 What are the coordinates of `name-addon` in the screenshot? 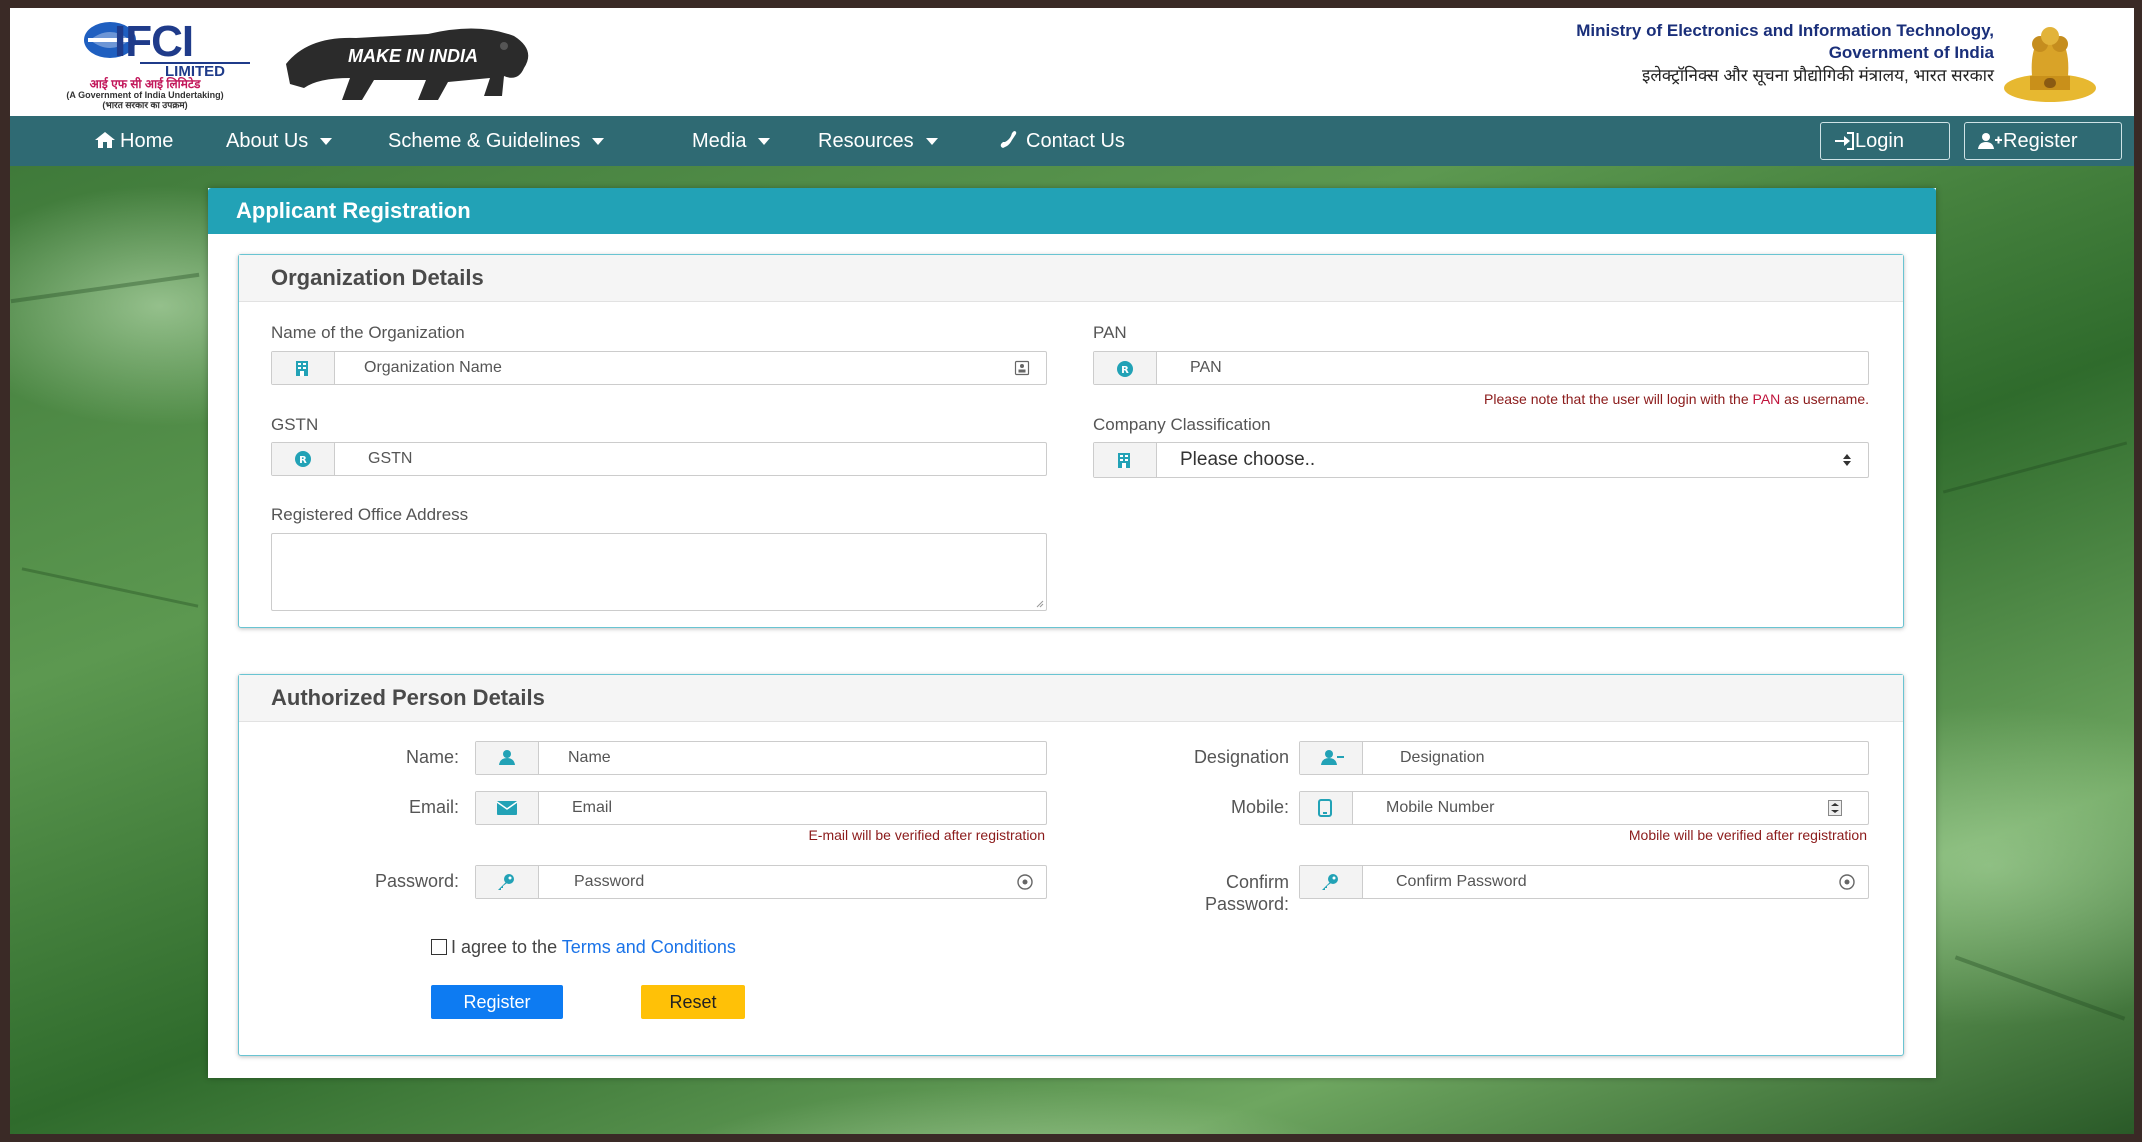 It's located at (507, 758).